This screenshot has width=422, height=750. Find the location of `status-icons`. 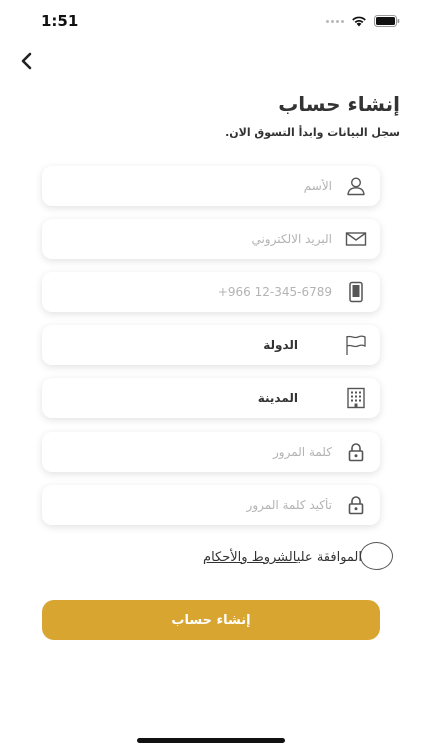

status-icons is located at coordinates (363, 21).